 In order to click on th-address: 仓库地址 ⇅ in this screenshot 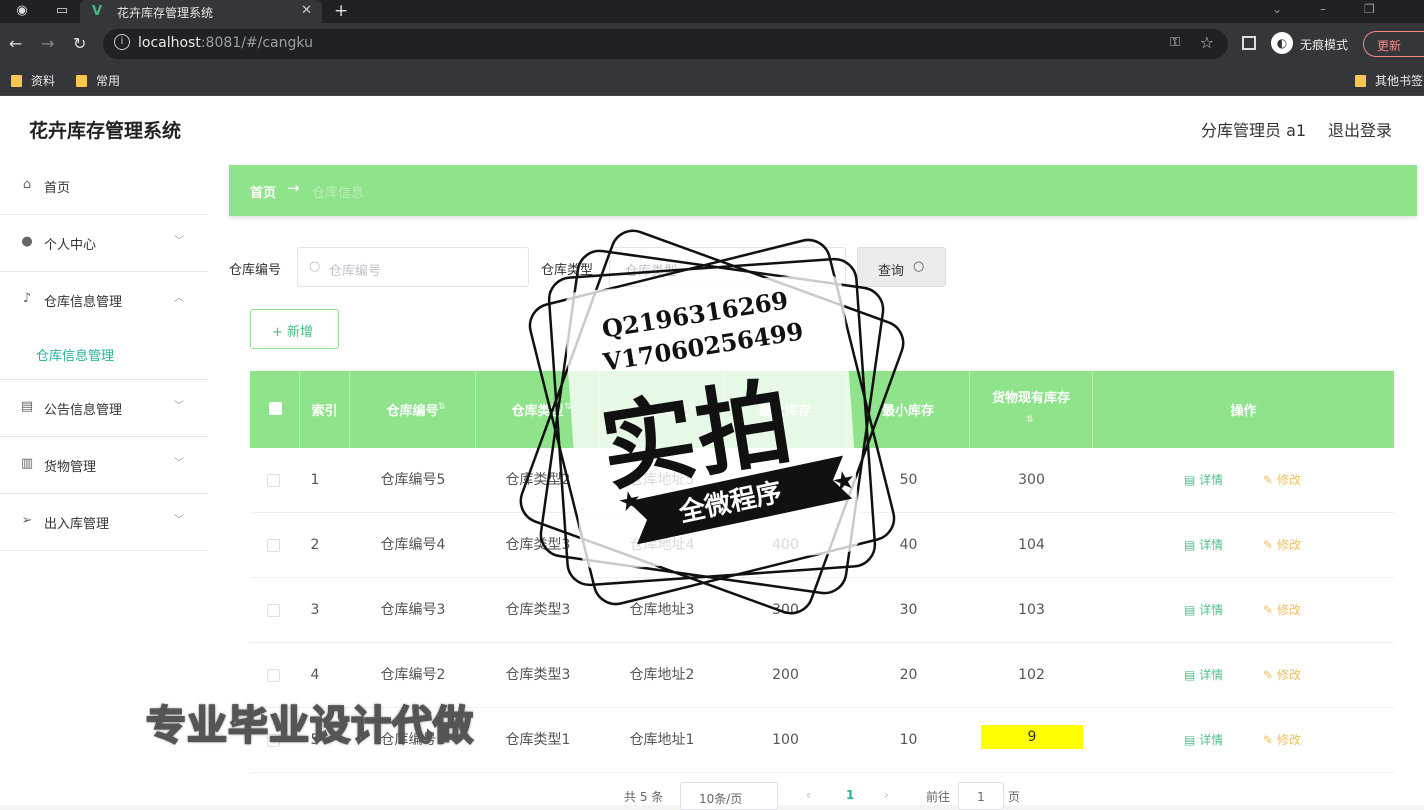, I will do `click(662, 409)`.